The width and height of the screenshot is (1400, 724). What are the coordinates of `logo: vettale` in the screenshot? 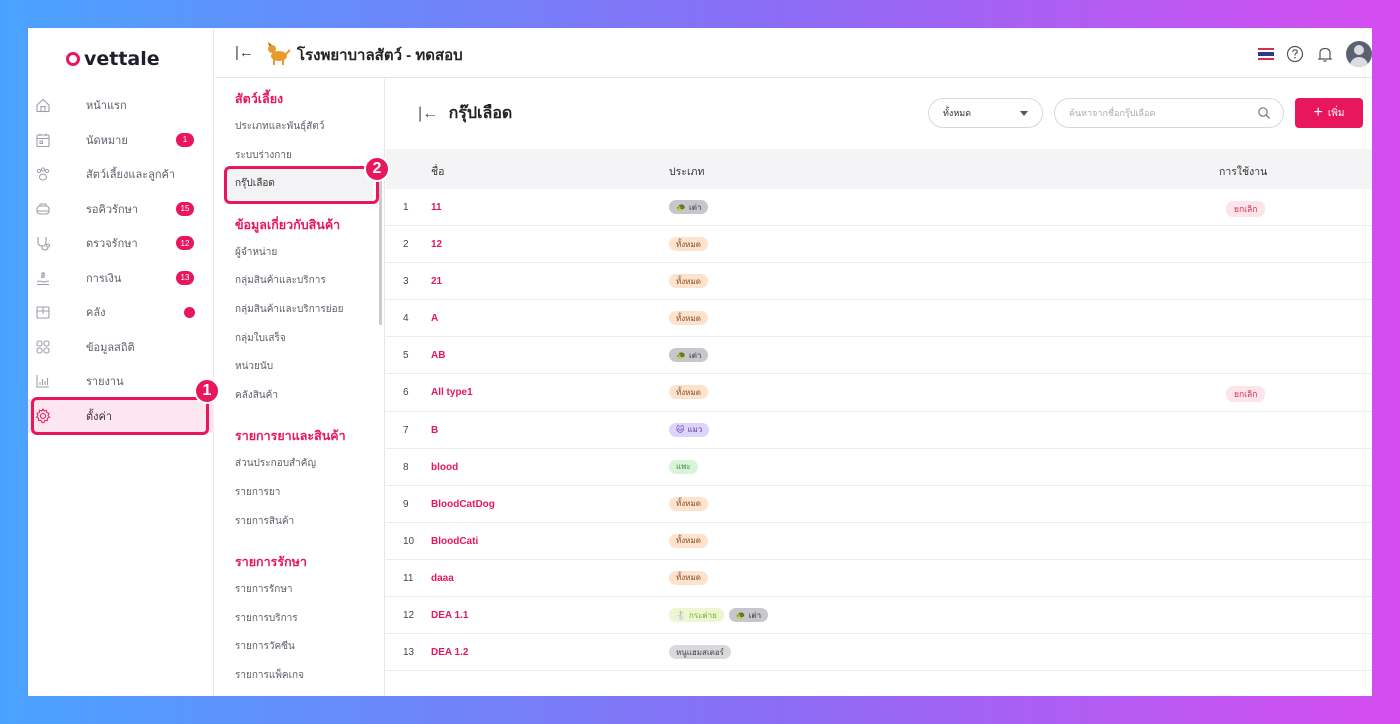 It's located at (113, 59).